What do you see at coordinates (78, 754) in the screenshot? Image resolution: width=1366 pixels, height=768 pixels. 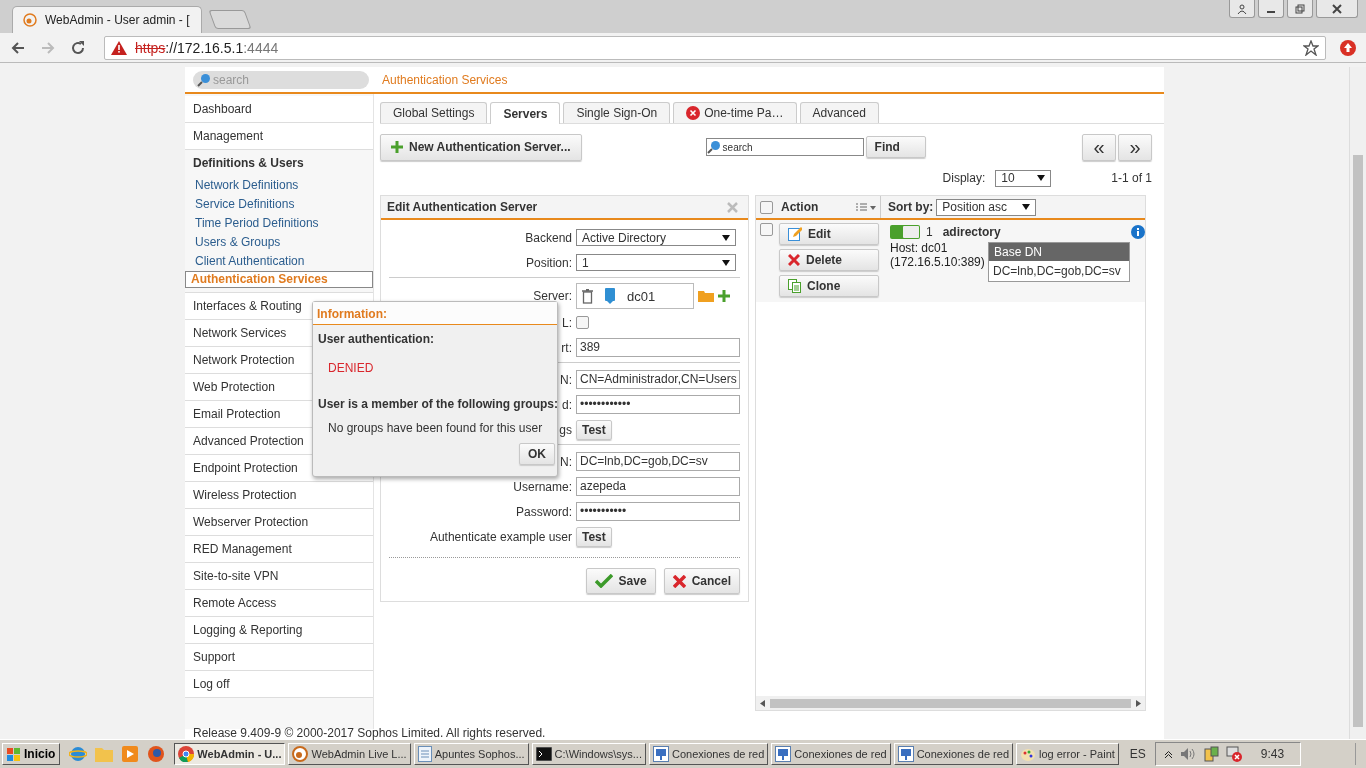 I see `globe-icon` at bounding box center [78, 754].